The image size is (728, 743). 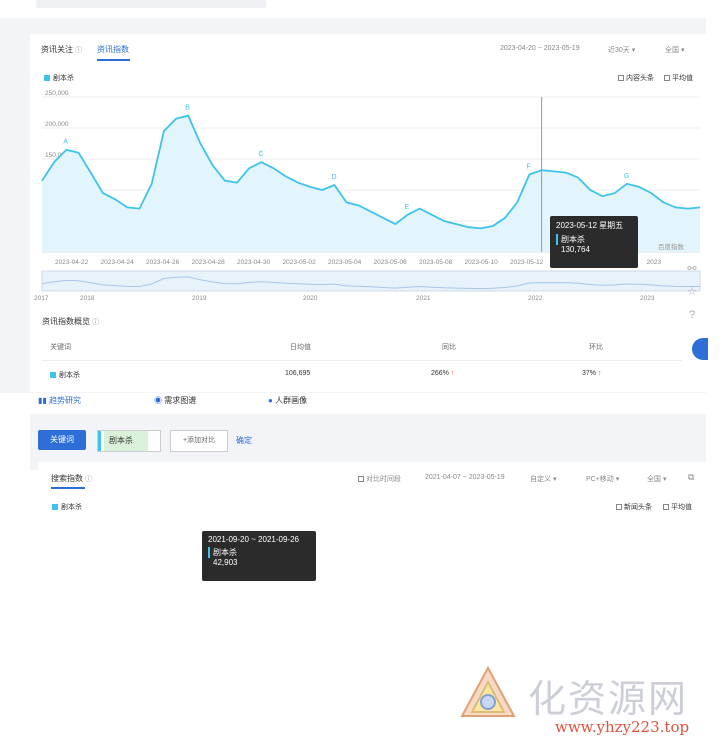 I want to click on keyword-input: 剧本杀, so click(x=129, y=441).